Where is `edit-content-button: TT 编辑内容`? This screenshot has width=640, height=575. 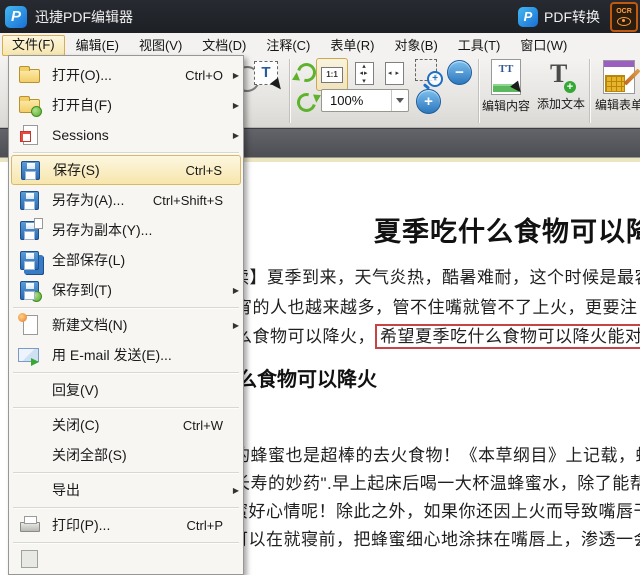
edit-content-button: TT 编辑内容 is located at coordinates (506, 89).